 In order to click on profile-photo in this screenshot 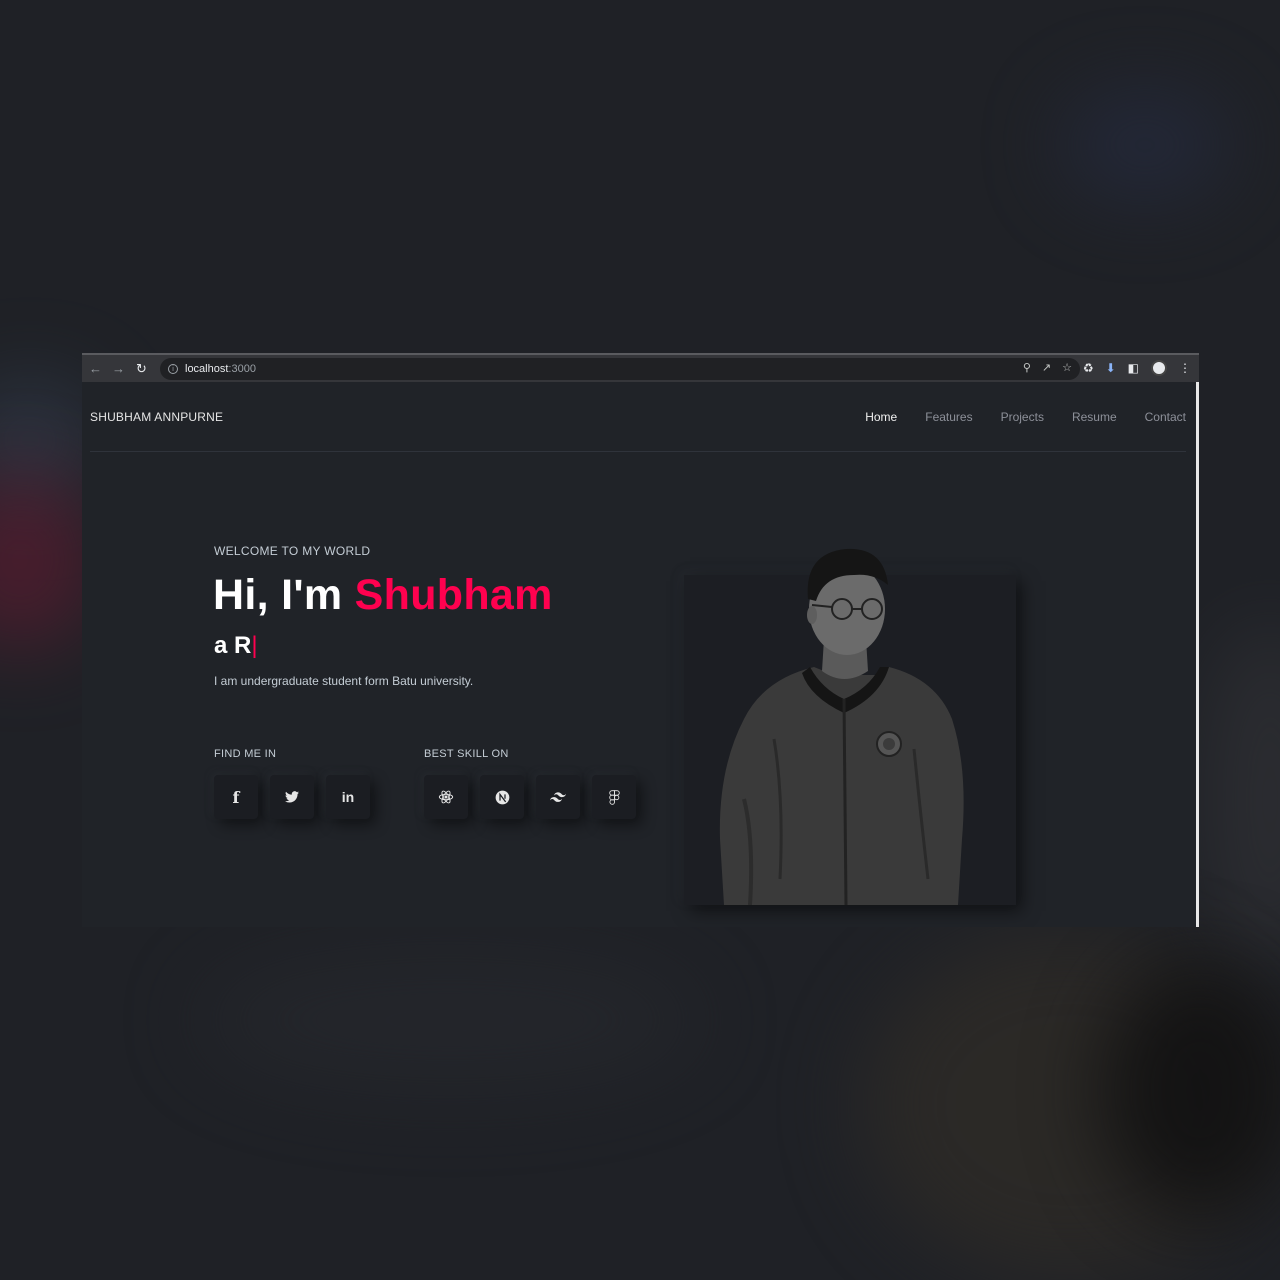, I will do `click(841, 726)`.